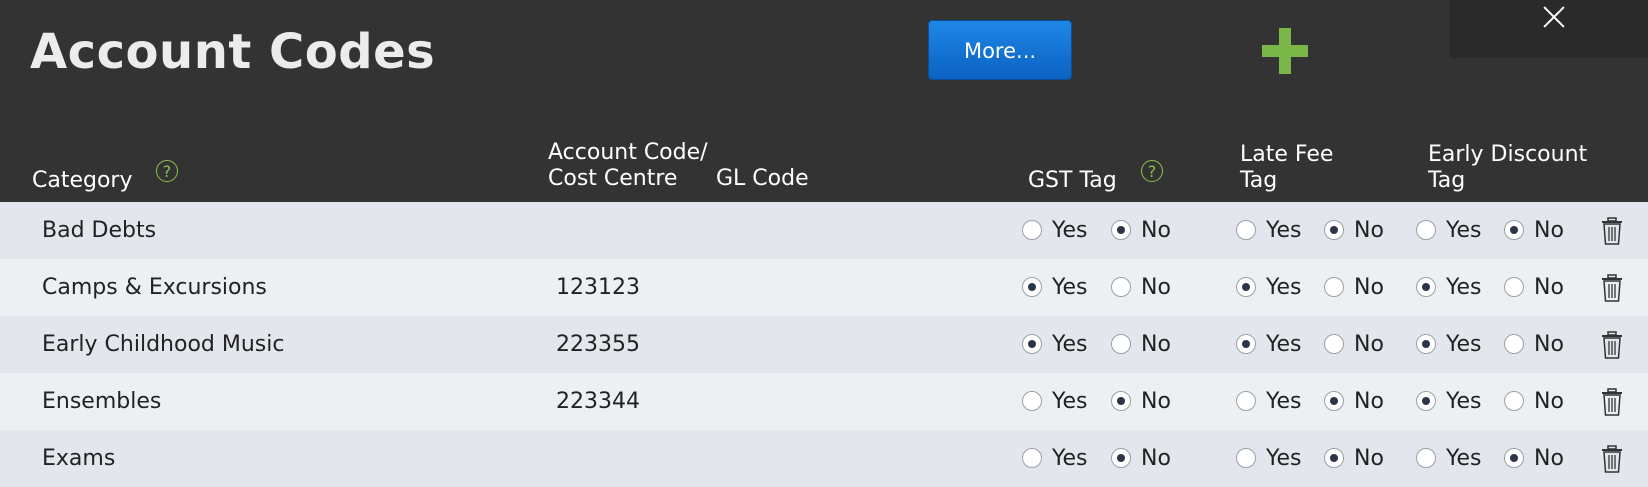  I want to click on gst-tag-header-label: GST Tag, so click(1072, 180).